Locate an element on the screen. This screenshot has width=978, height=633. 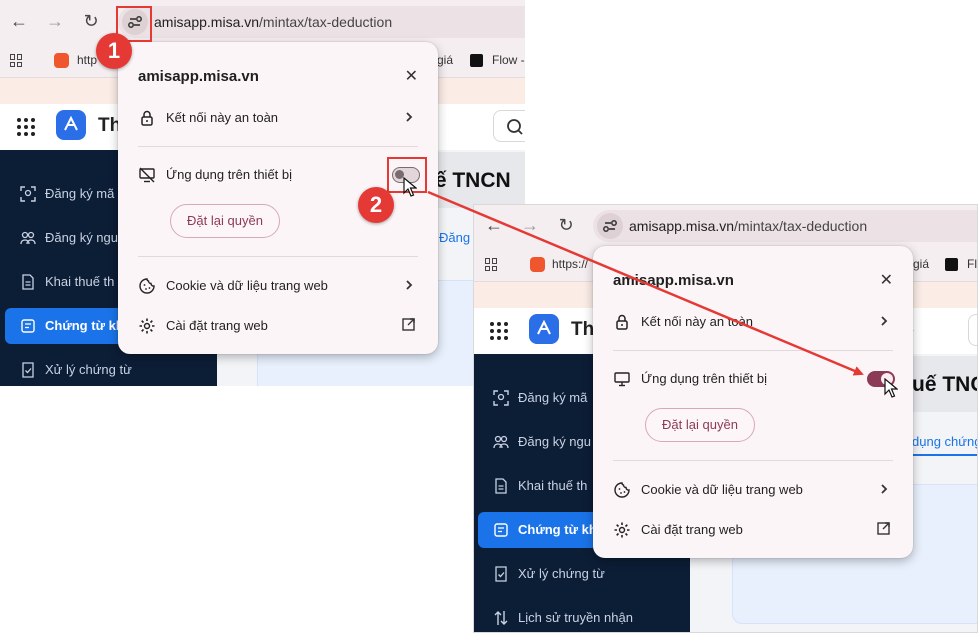
step-badge-2: 2 is located at coordinates (376, 205).